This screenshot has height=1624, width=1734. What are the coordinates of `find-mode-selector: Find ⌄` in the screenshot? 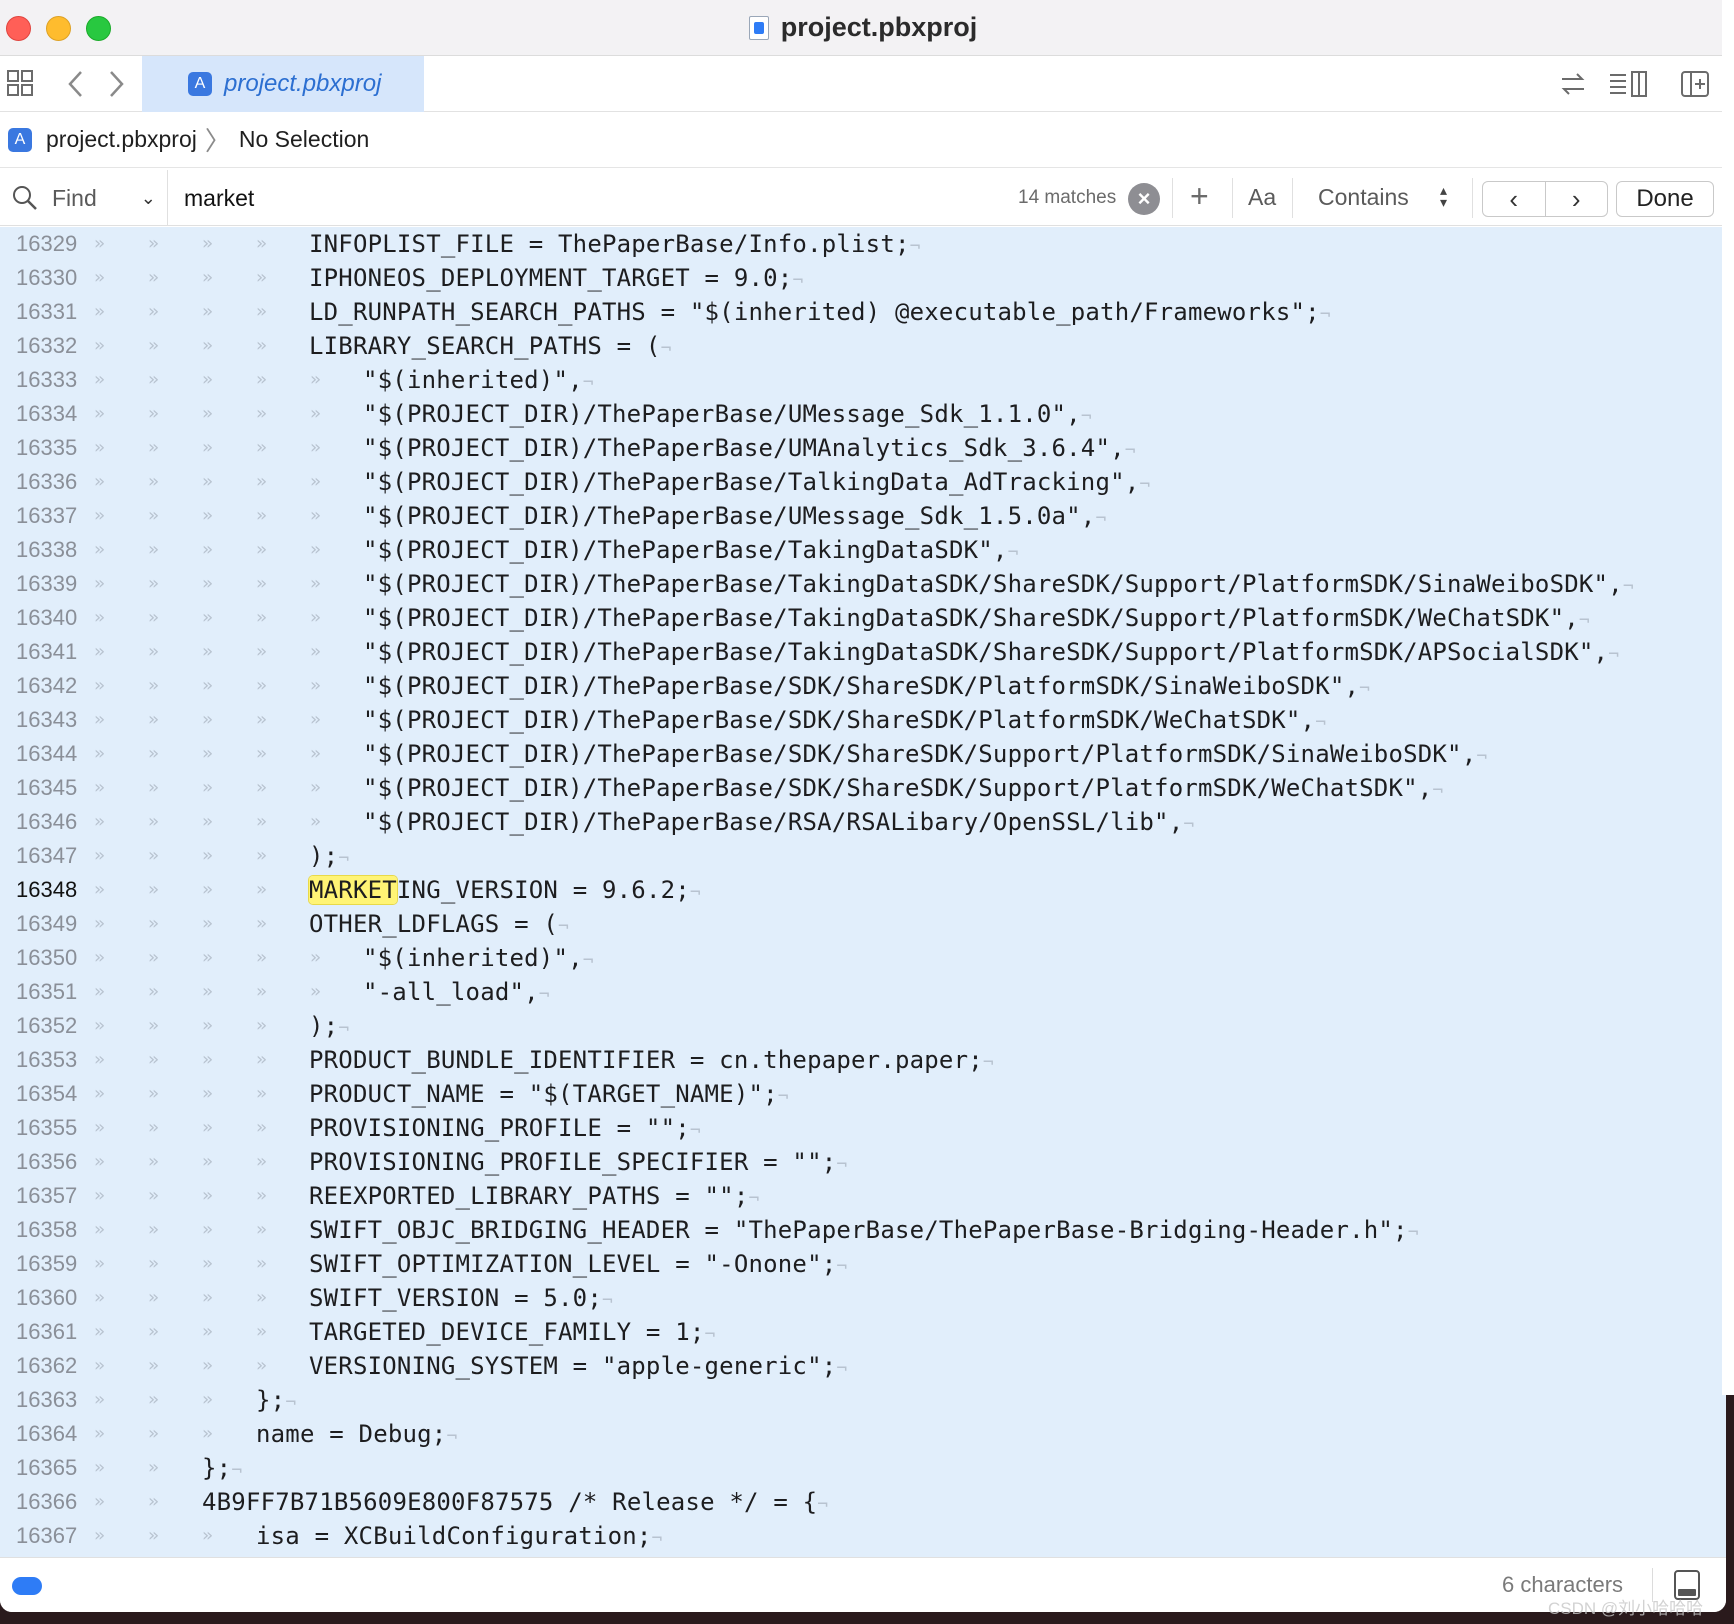 It's located at (84, 198).